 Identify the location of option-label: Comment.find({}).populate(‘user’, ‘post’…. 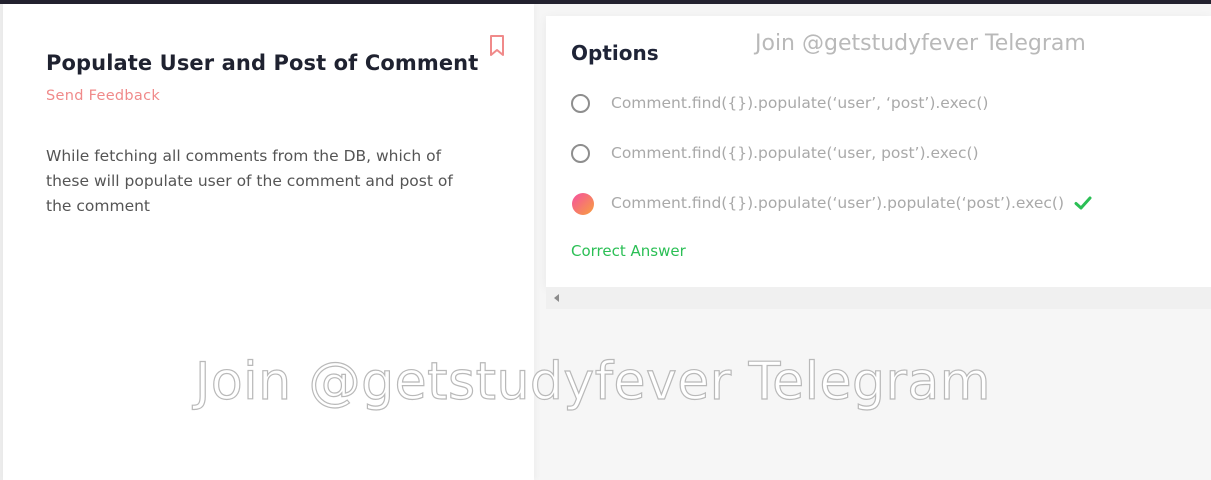
(800, 103).